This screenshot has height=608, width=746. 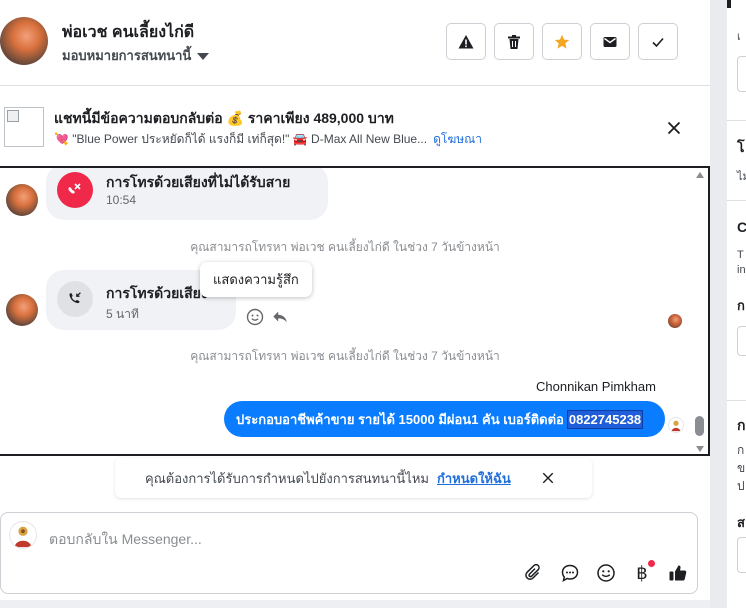 I want to click on emoji-button, so click(x=606, y=573).